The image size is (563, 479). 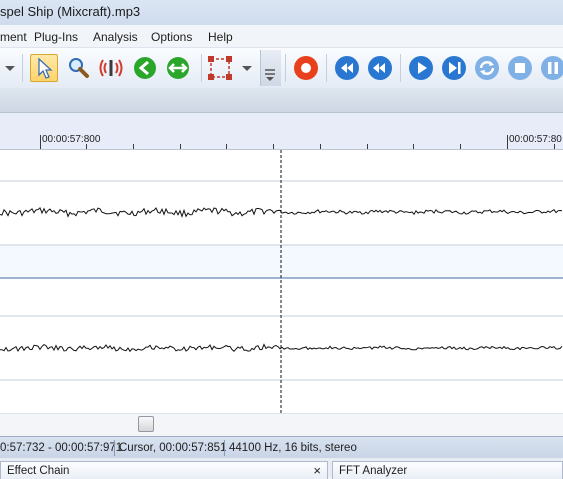 What do you see at coordinates (71, 139) in the screenshot?
I see `ruler-label: 00:00:57:800` at bounding box center [71, 139].